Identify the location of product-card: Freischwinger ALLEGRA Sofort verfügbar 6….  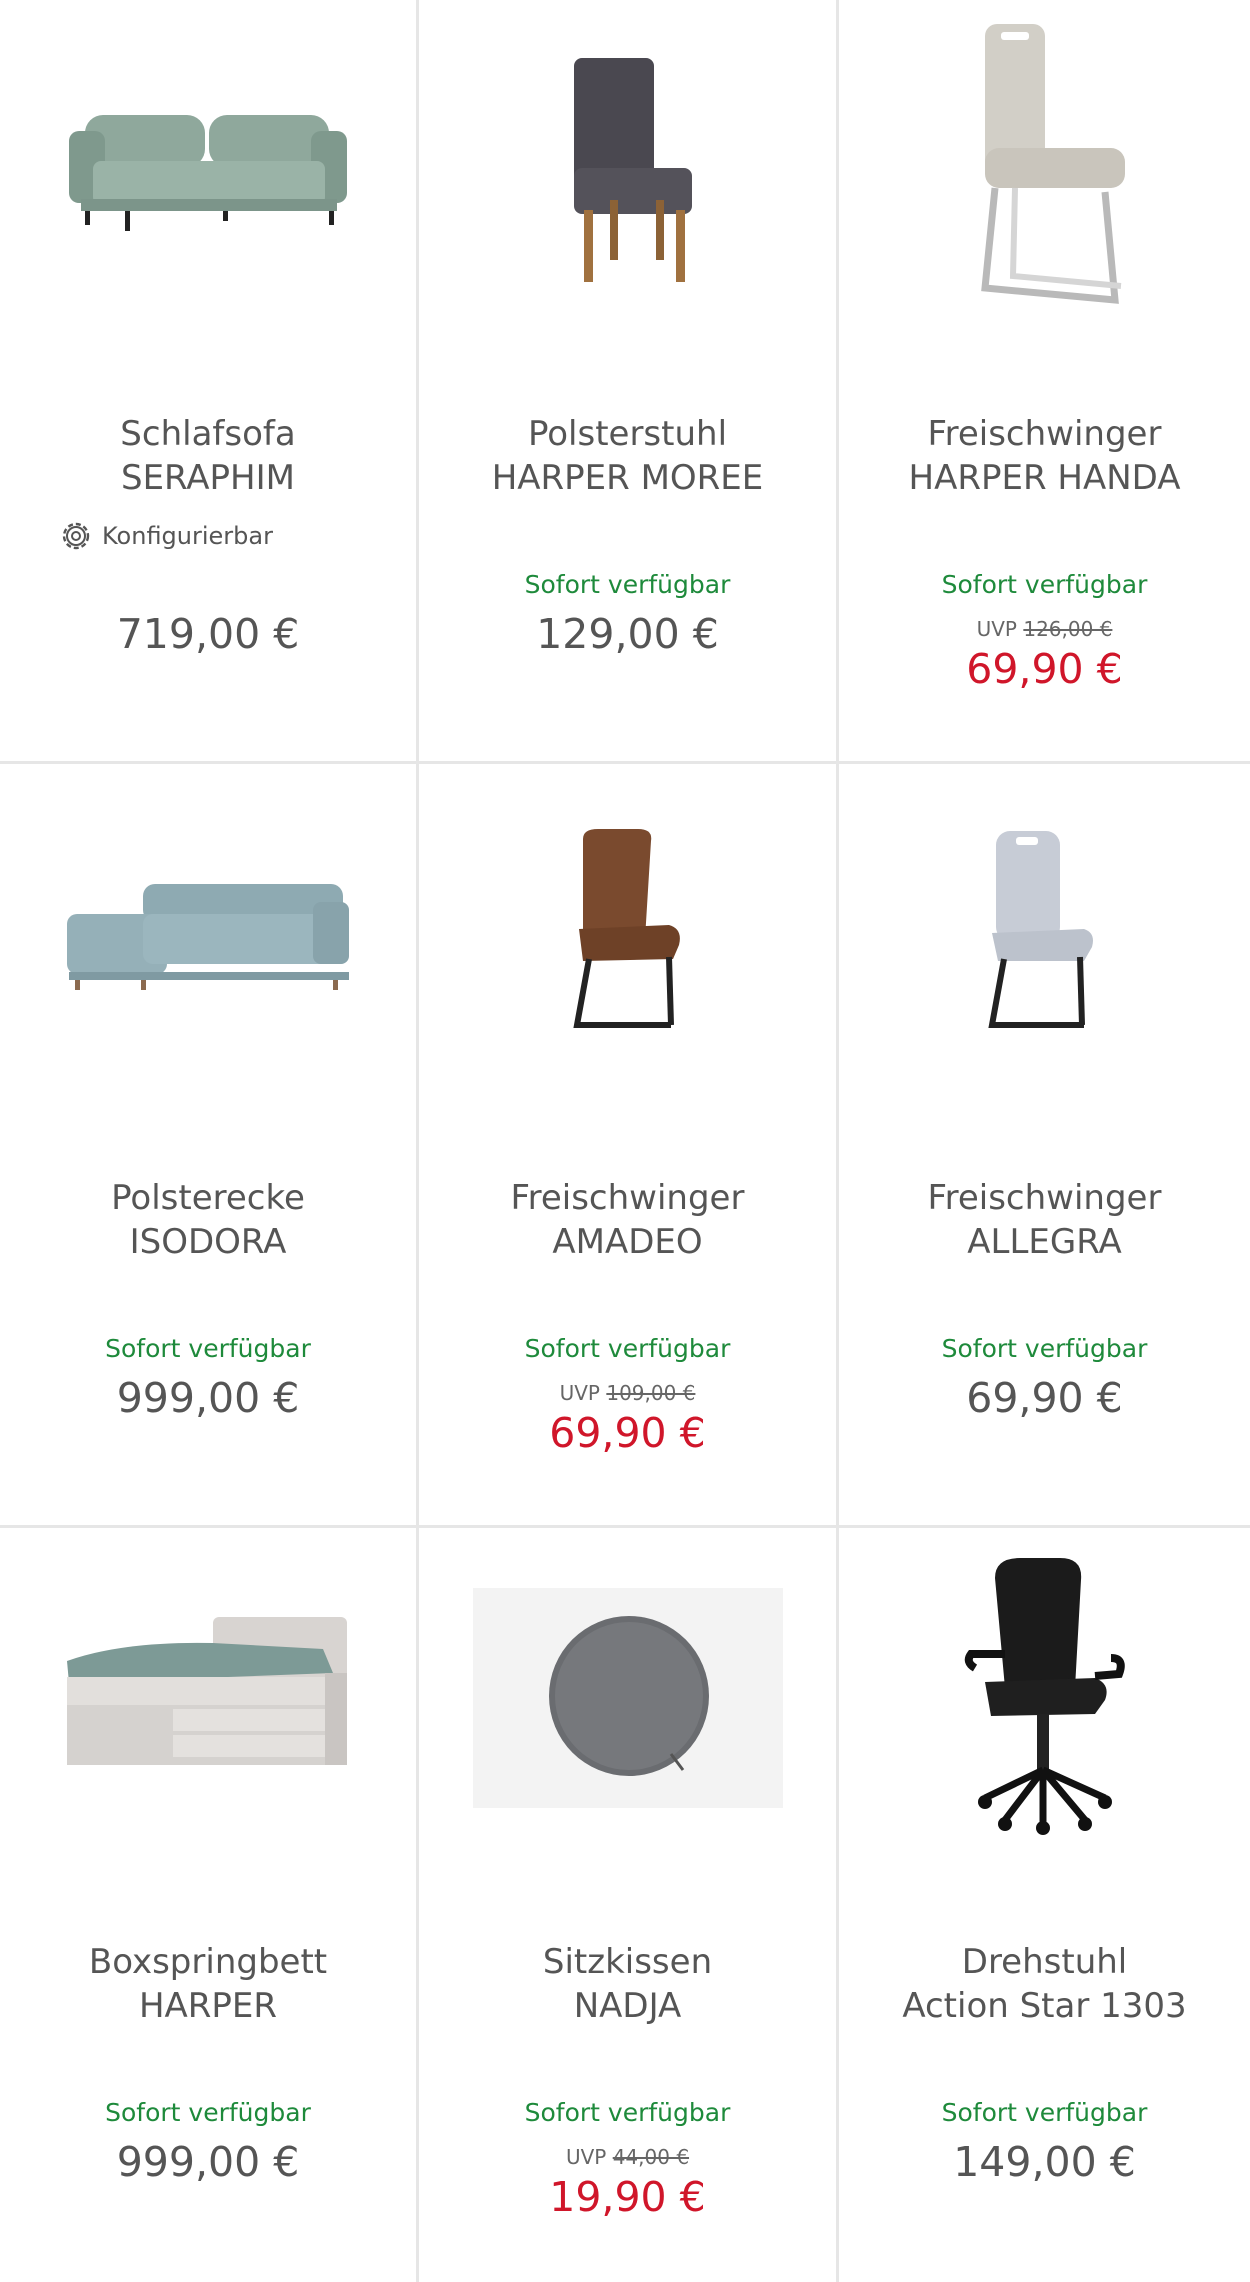
(1044, 1146).